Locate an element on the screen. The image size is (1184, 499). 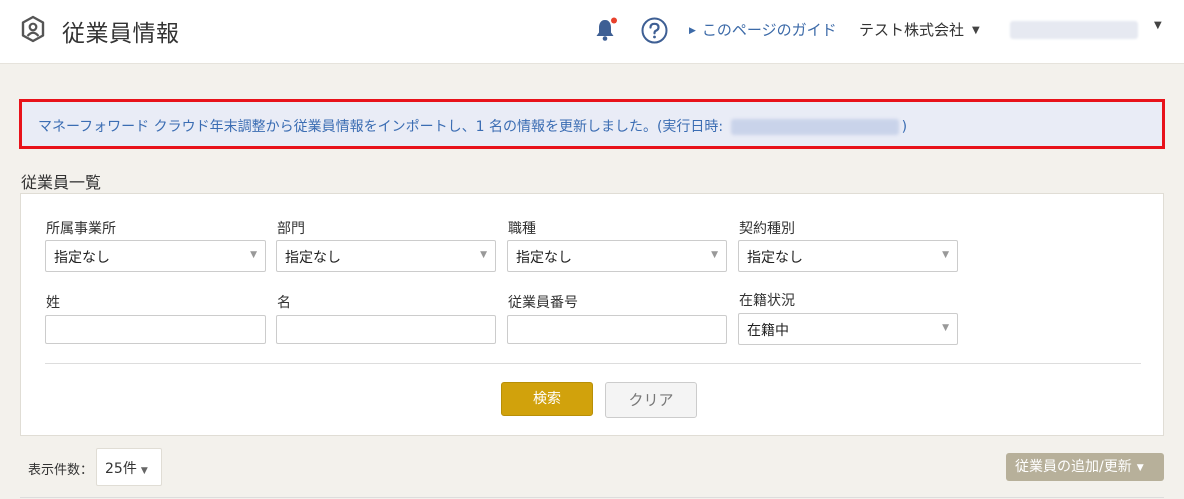
contract-type-select: 指定なし ▼ is located at coordinates (848, 256).